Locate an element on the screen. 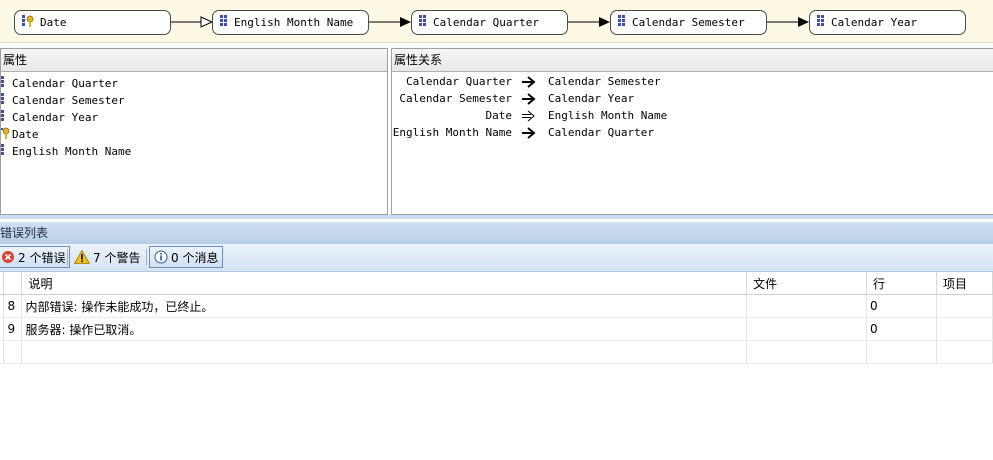 This screenshot has height=460, width=993. diagram-node-label: Calendar Year is located at coordinates (874, 22).